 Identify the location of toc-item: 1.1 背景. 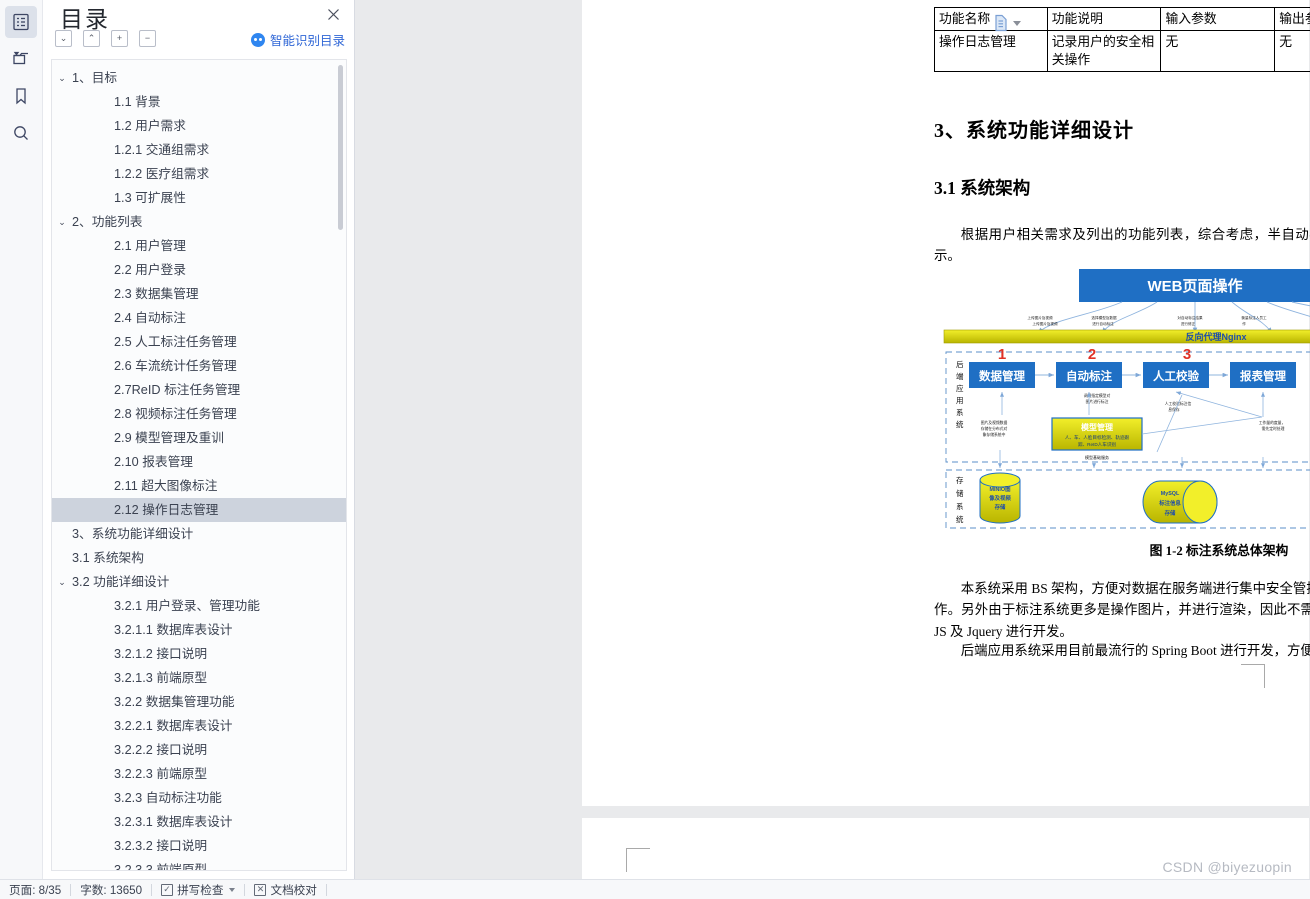
(199, 102).